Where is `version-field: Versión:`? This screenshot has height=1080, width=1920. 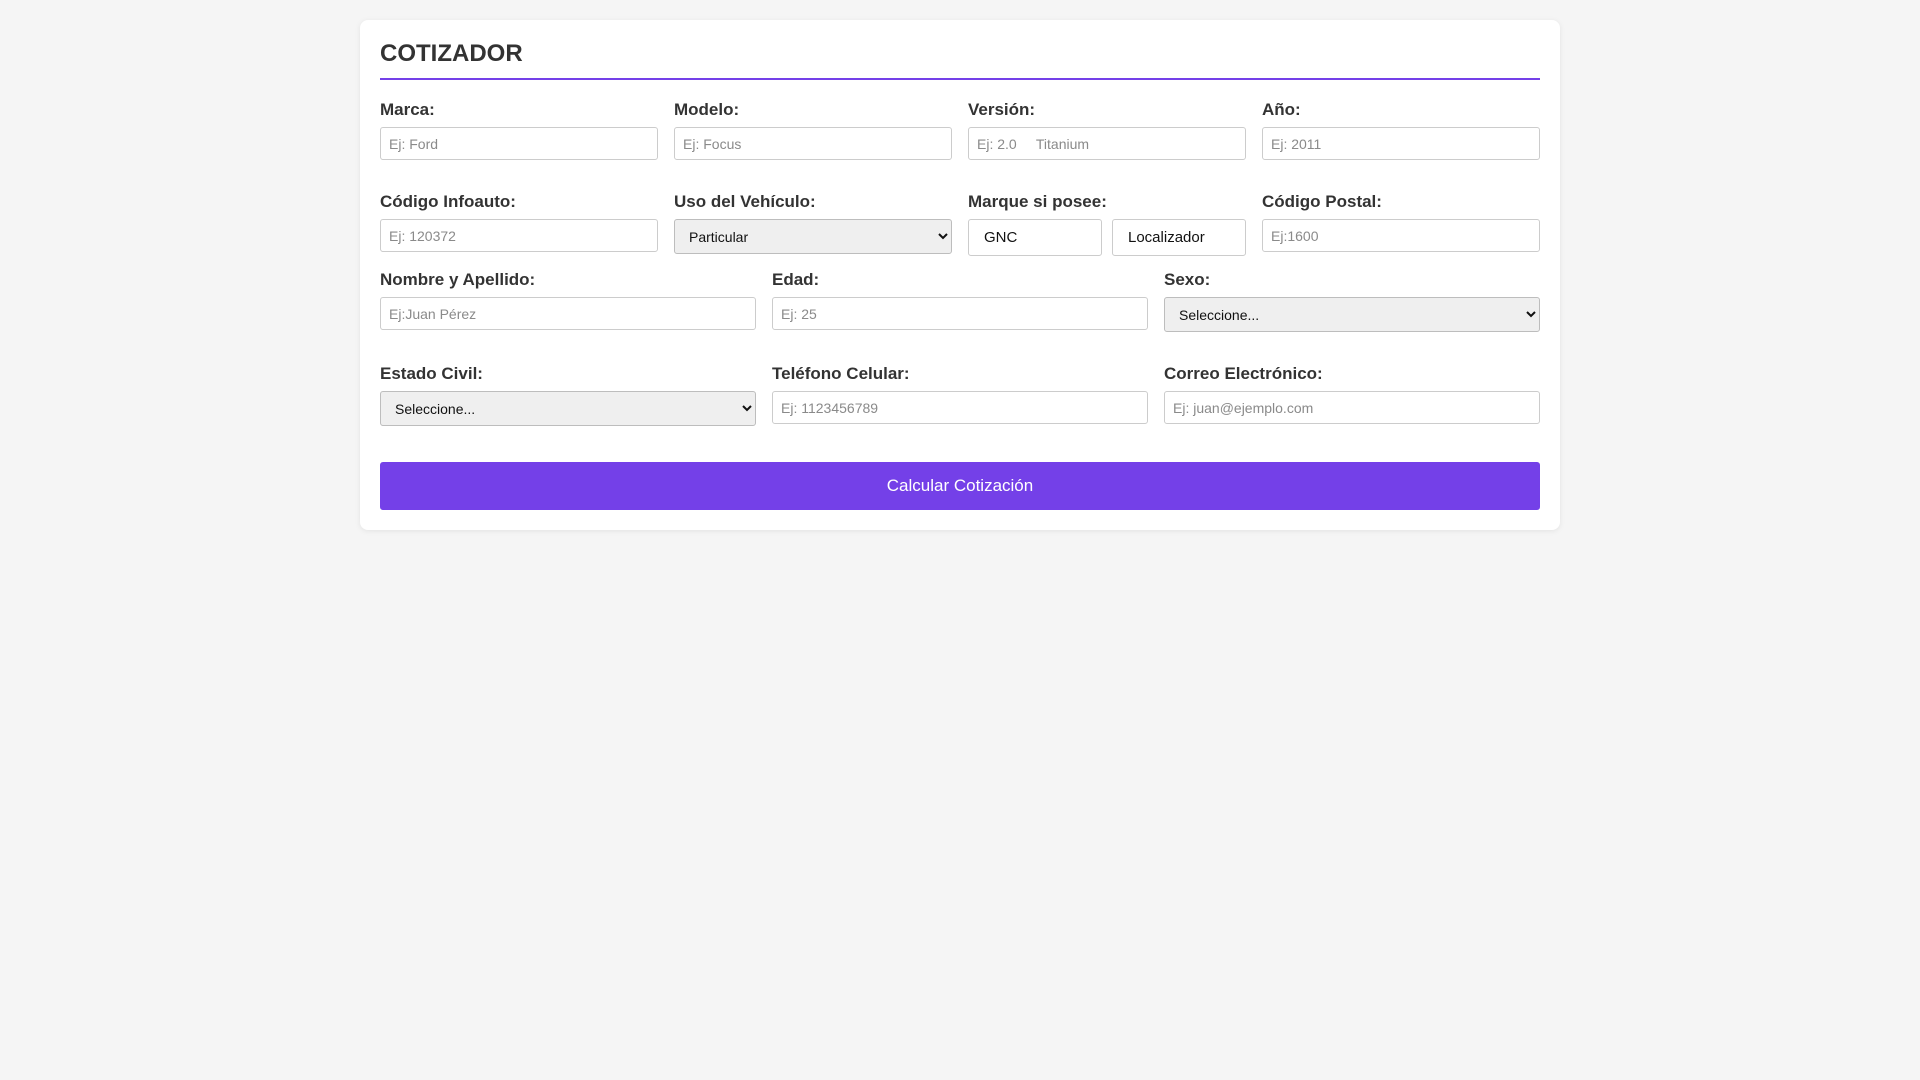
version-field: Versión: is located at coordinates (1107, 130).